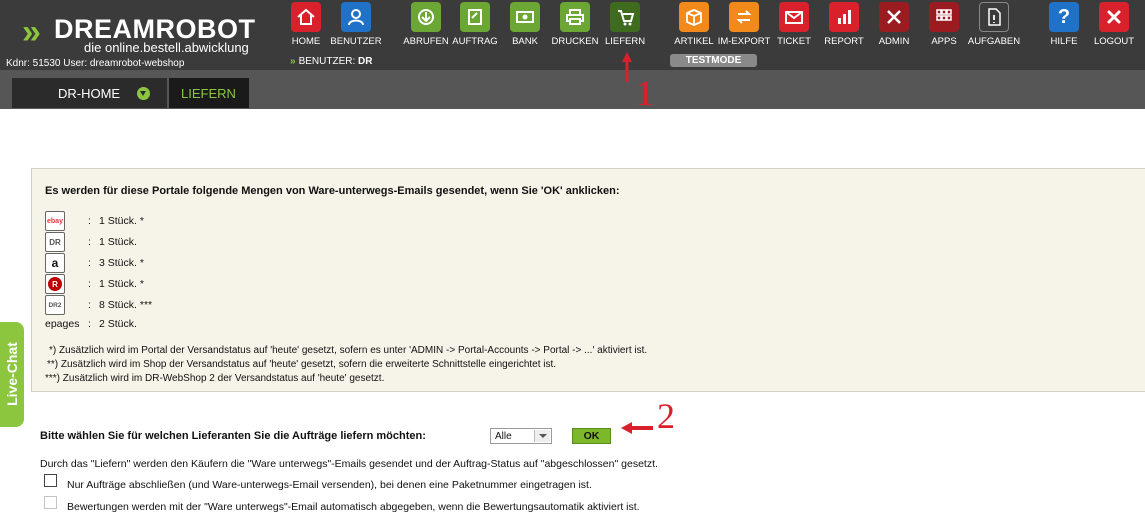 This screenshot has height=526, width=1145. Describe the element at coordinates (55, 221) in the screenshot. I see `ebay-icon: ebay` at that location.